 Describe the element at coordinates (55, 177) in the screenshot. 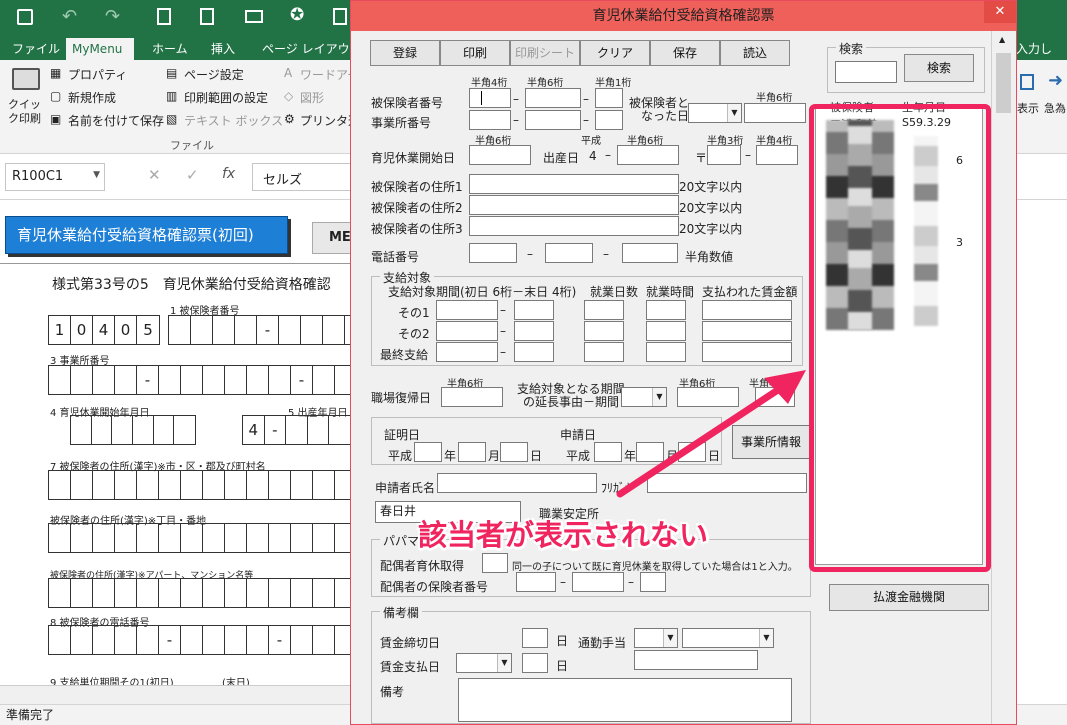

I see `name-box: R100C1 ▼` at that location.